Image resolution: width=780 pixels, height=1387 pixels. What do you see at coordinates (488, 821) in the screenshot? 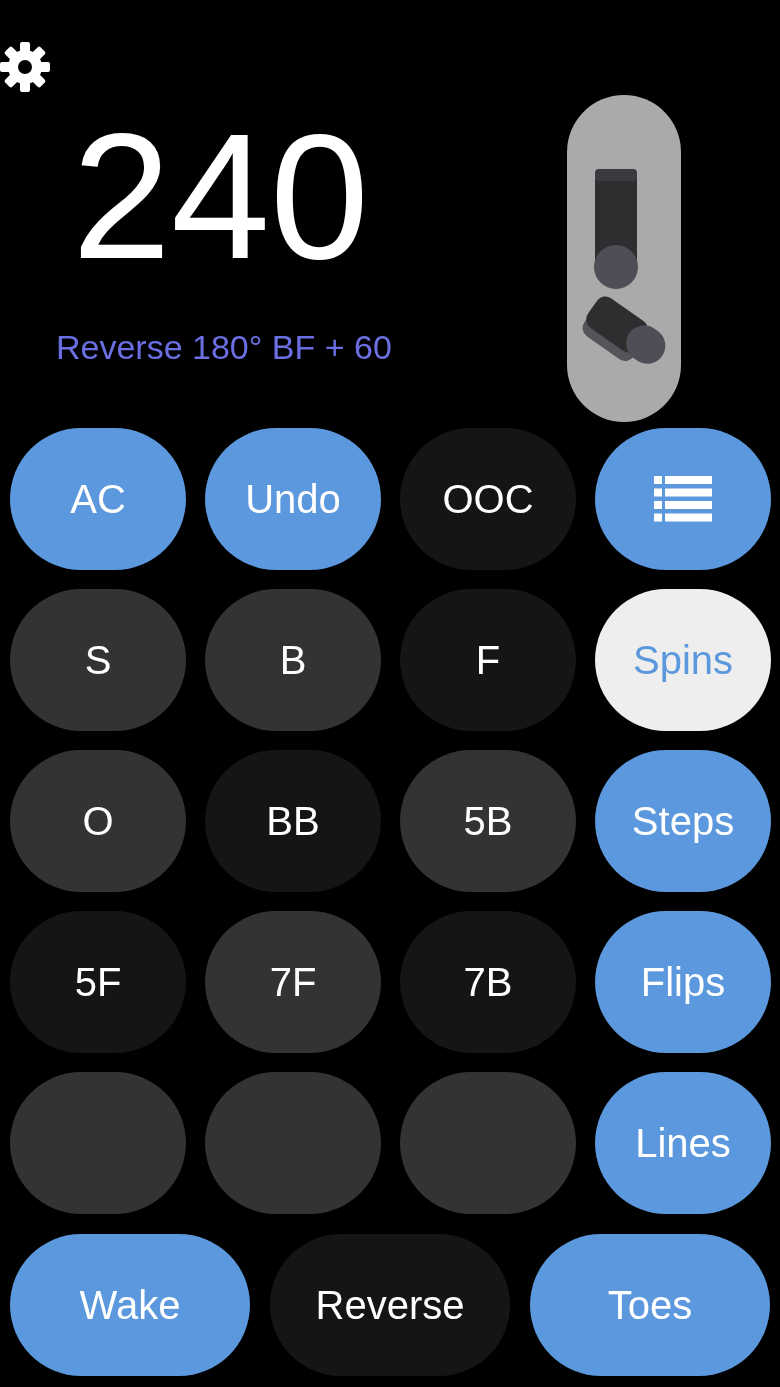
I see `key-button: 5B` at bounding box center [488, 821].